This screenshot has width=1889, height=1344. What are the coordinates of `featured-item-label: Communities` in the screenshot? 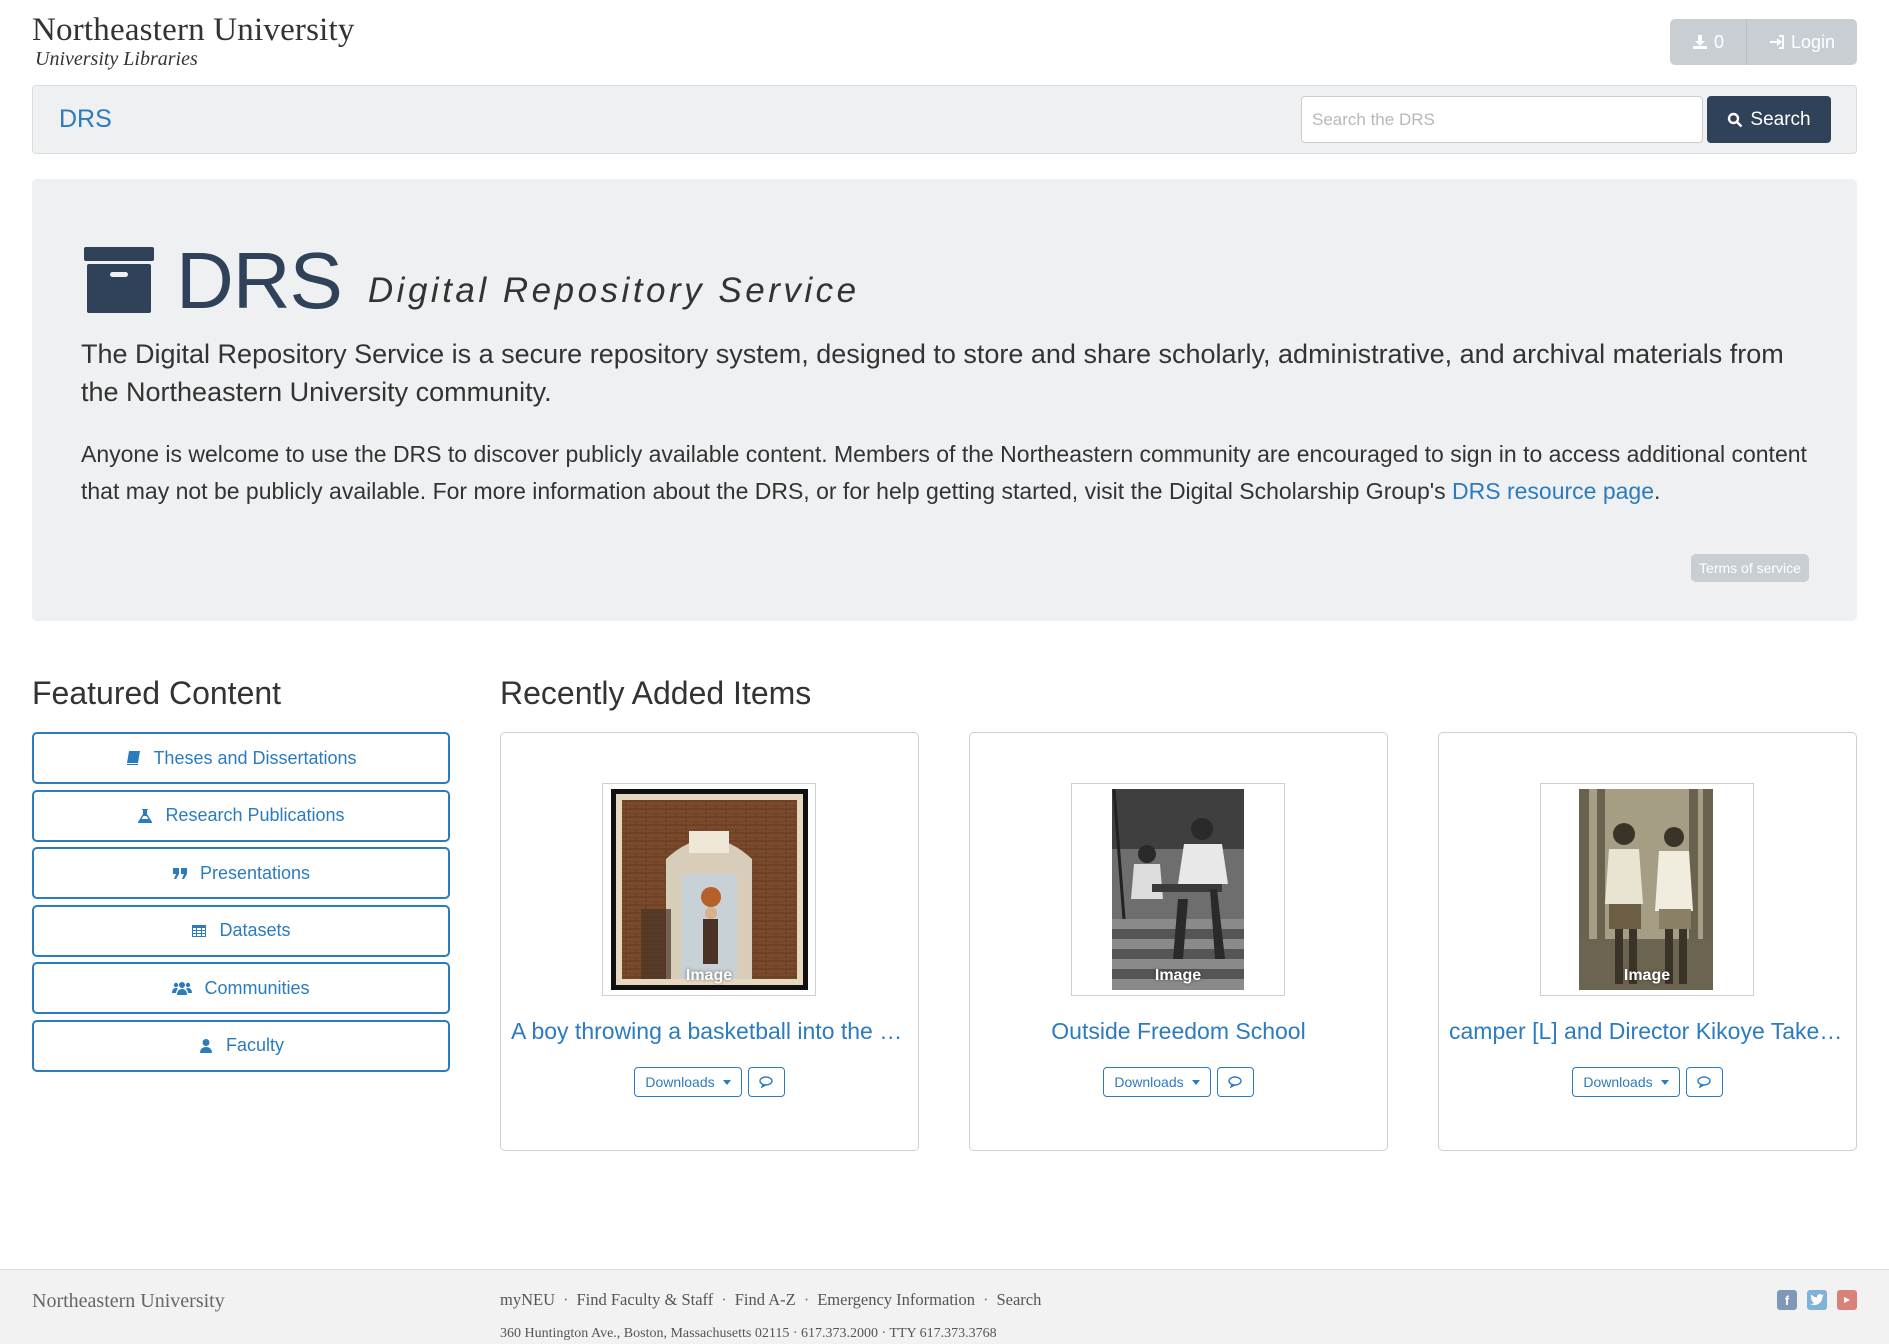 It's located at (257, 987).